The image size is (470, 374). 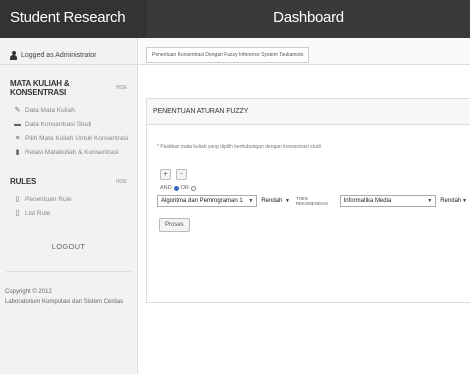 What do you see at coordinates (272, 201) in the screenshot?
I see `level-select-1-value: Rendah` at bounding box center [272, 201].